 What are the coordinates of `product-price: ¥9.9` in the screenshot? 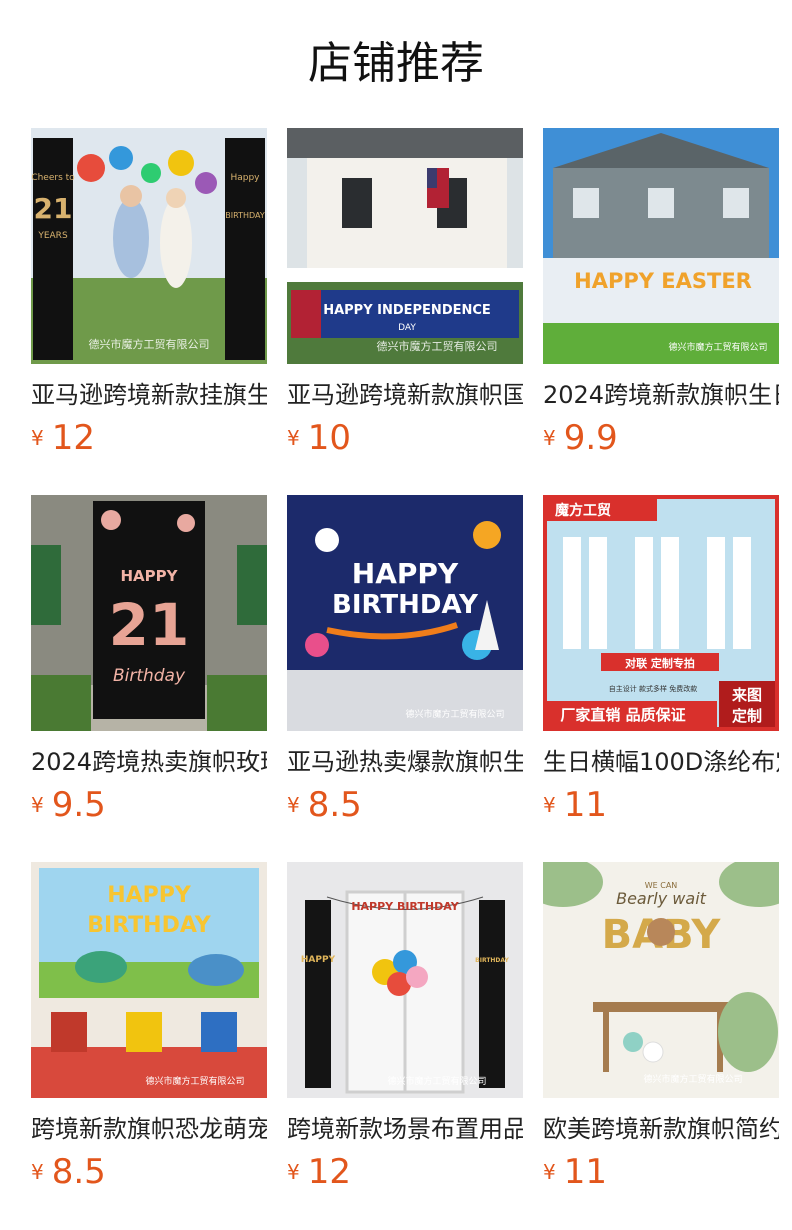 It's located at (580, 438).